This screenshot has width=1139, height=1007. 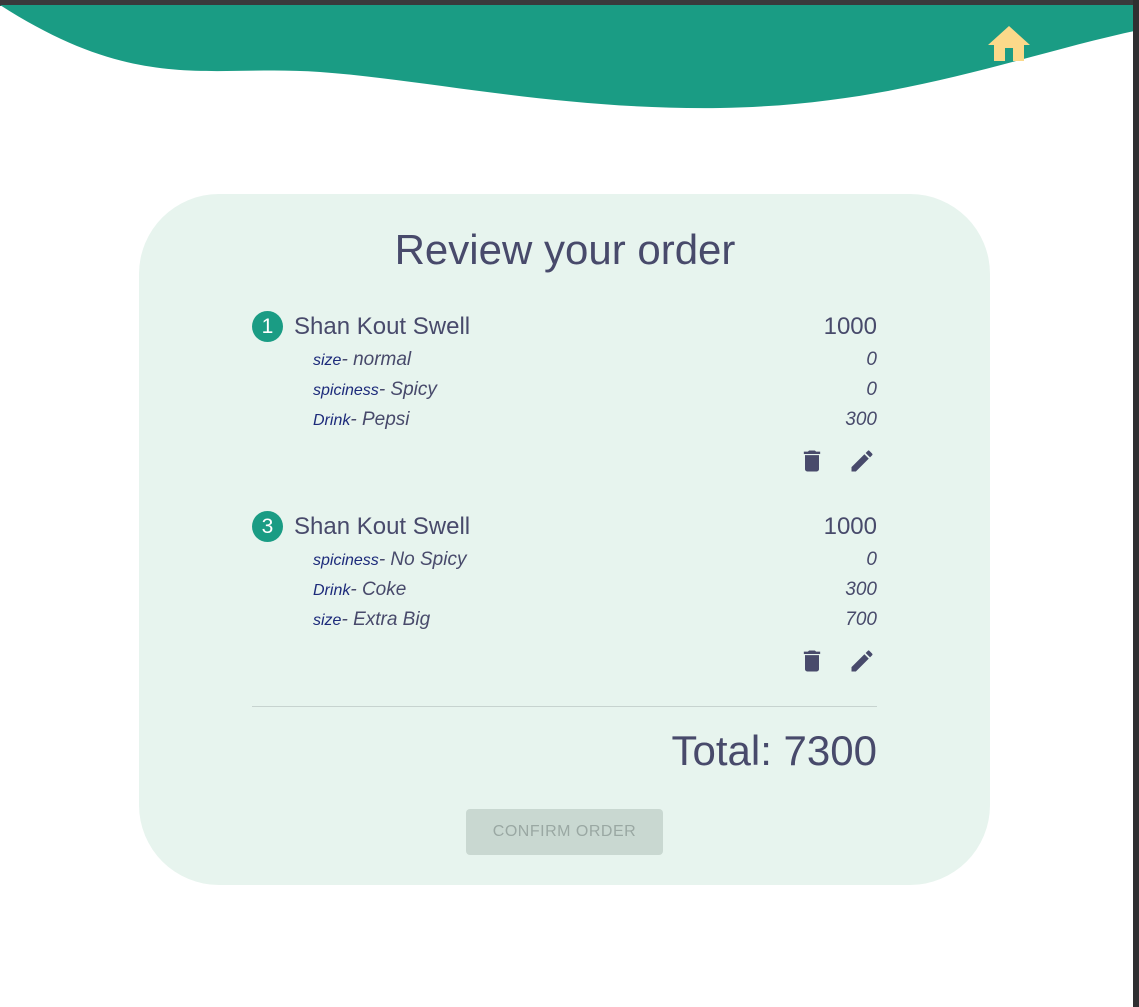 I want to click on order-total: Total: 7300, so click(x=774, y=750).